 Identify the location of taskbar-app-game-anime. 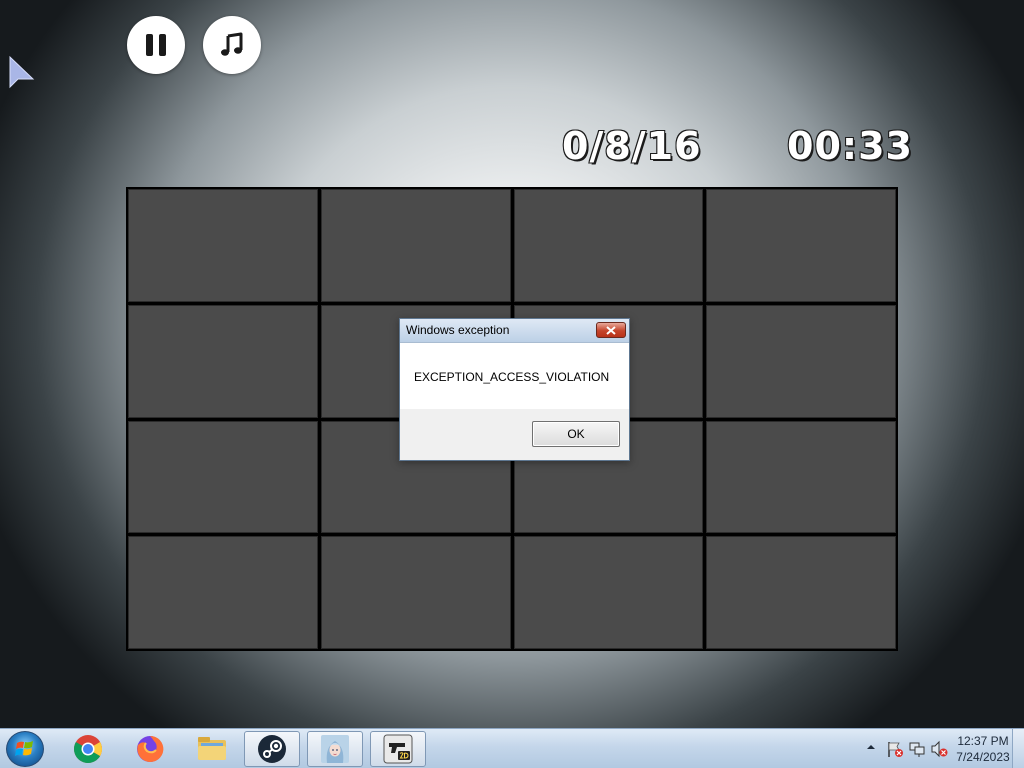
(335, 749).